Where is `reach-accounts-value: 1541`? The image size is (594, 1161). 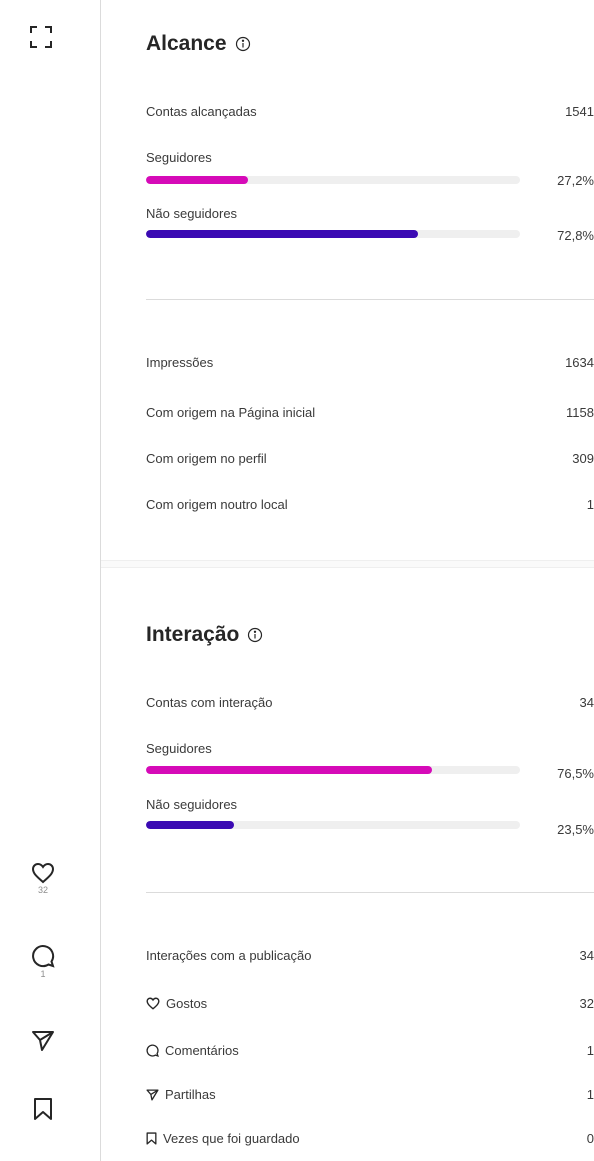
reach-accounts-value: 1541 is located at coordinates (579, 111).